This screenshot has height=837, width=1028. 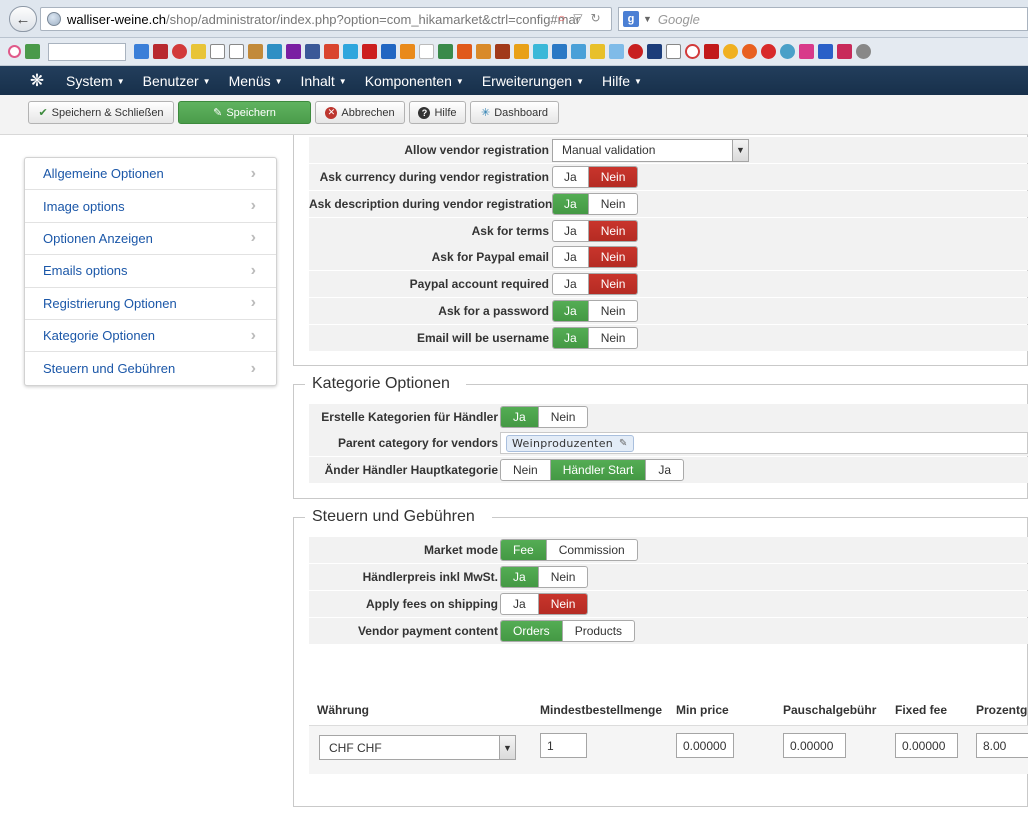 I want to click on save-close-button: ✔ Speichern & Schließen, so click(x=101, y=112).